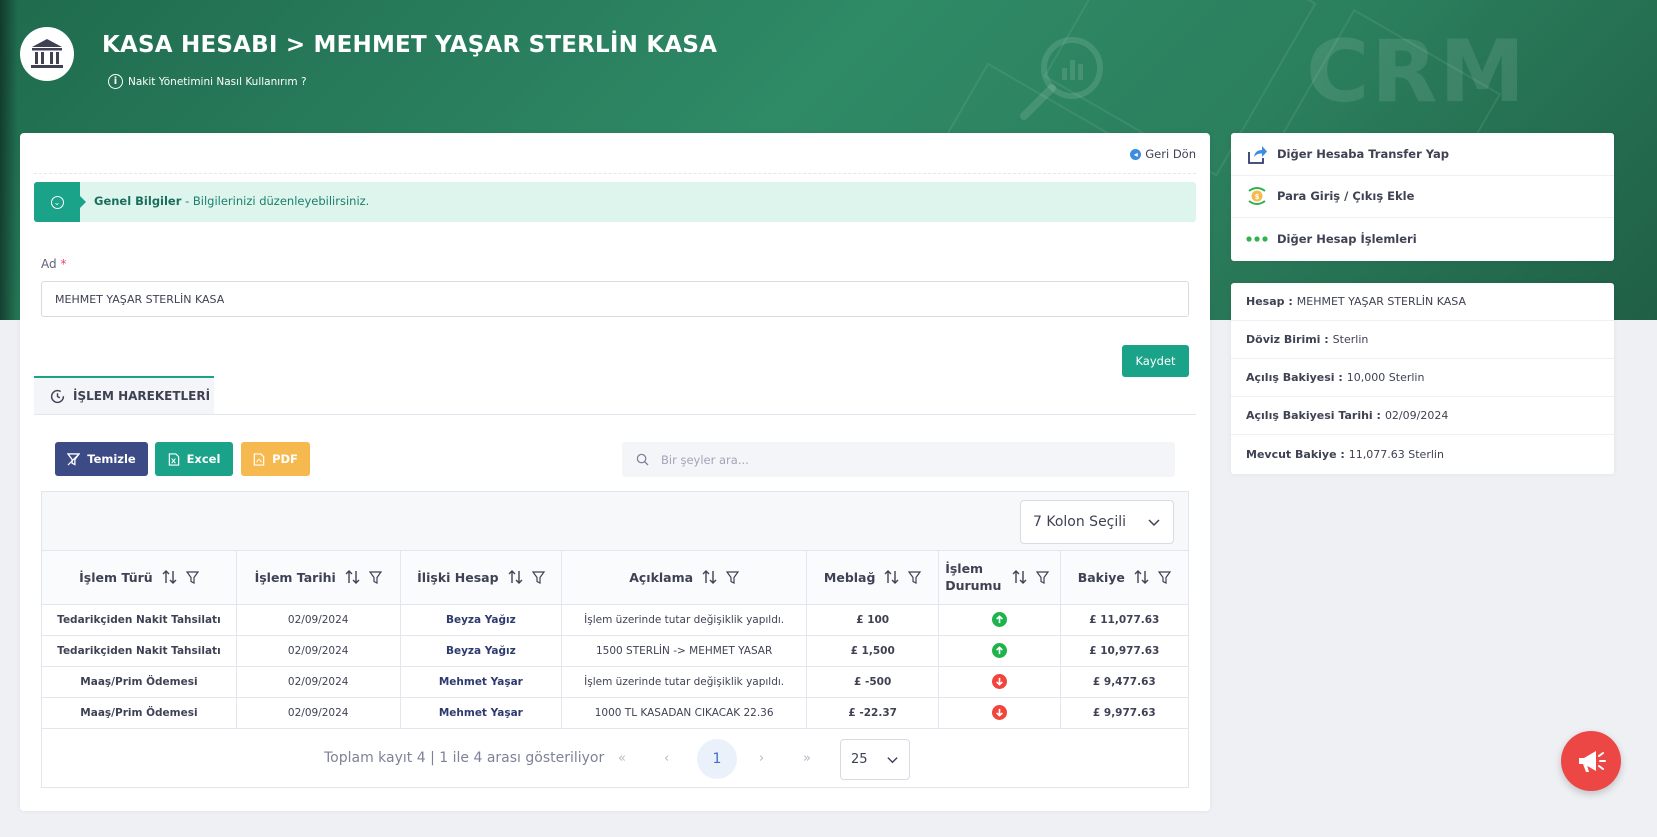  What do you see at coordinates (275, 201) in the screenshot?
I see `info-bar-subtitle: - Bilgilerinizi düzenleyebilirsiniz.` at bounding box center [275, 201].